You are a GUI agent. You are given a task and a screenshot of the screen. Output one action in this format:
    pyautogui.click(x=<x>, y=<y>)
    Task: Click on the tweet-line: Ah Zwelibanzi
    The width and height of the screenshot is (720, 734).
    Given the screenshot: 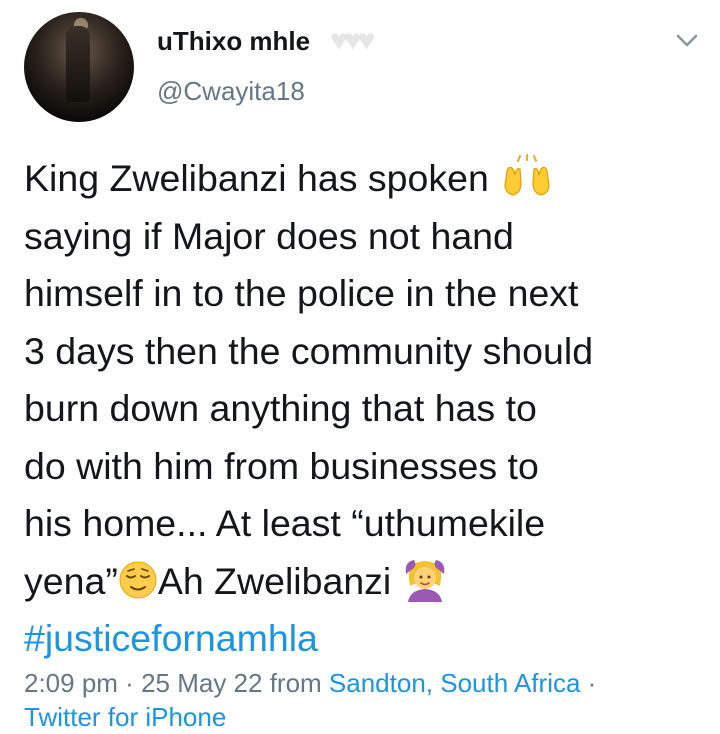 What is the action you would take?
    pyautogui.click(x=274, y=580)
    